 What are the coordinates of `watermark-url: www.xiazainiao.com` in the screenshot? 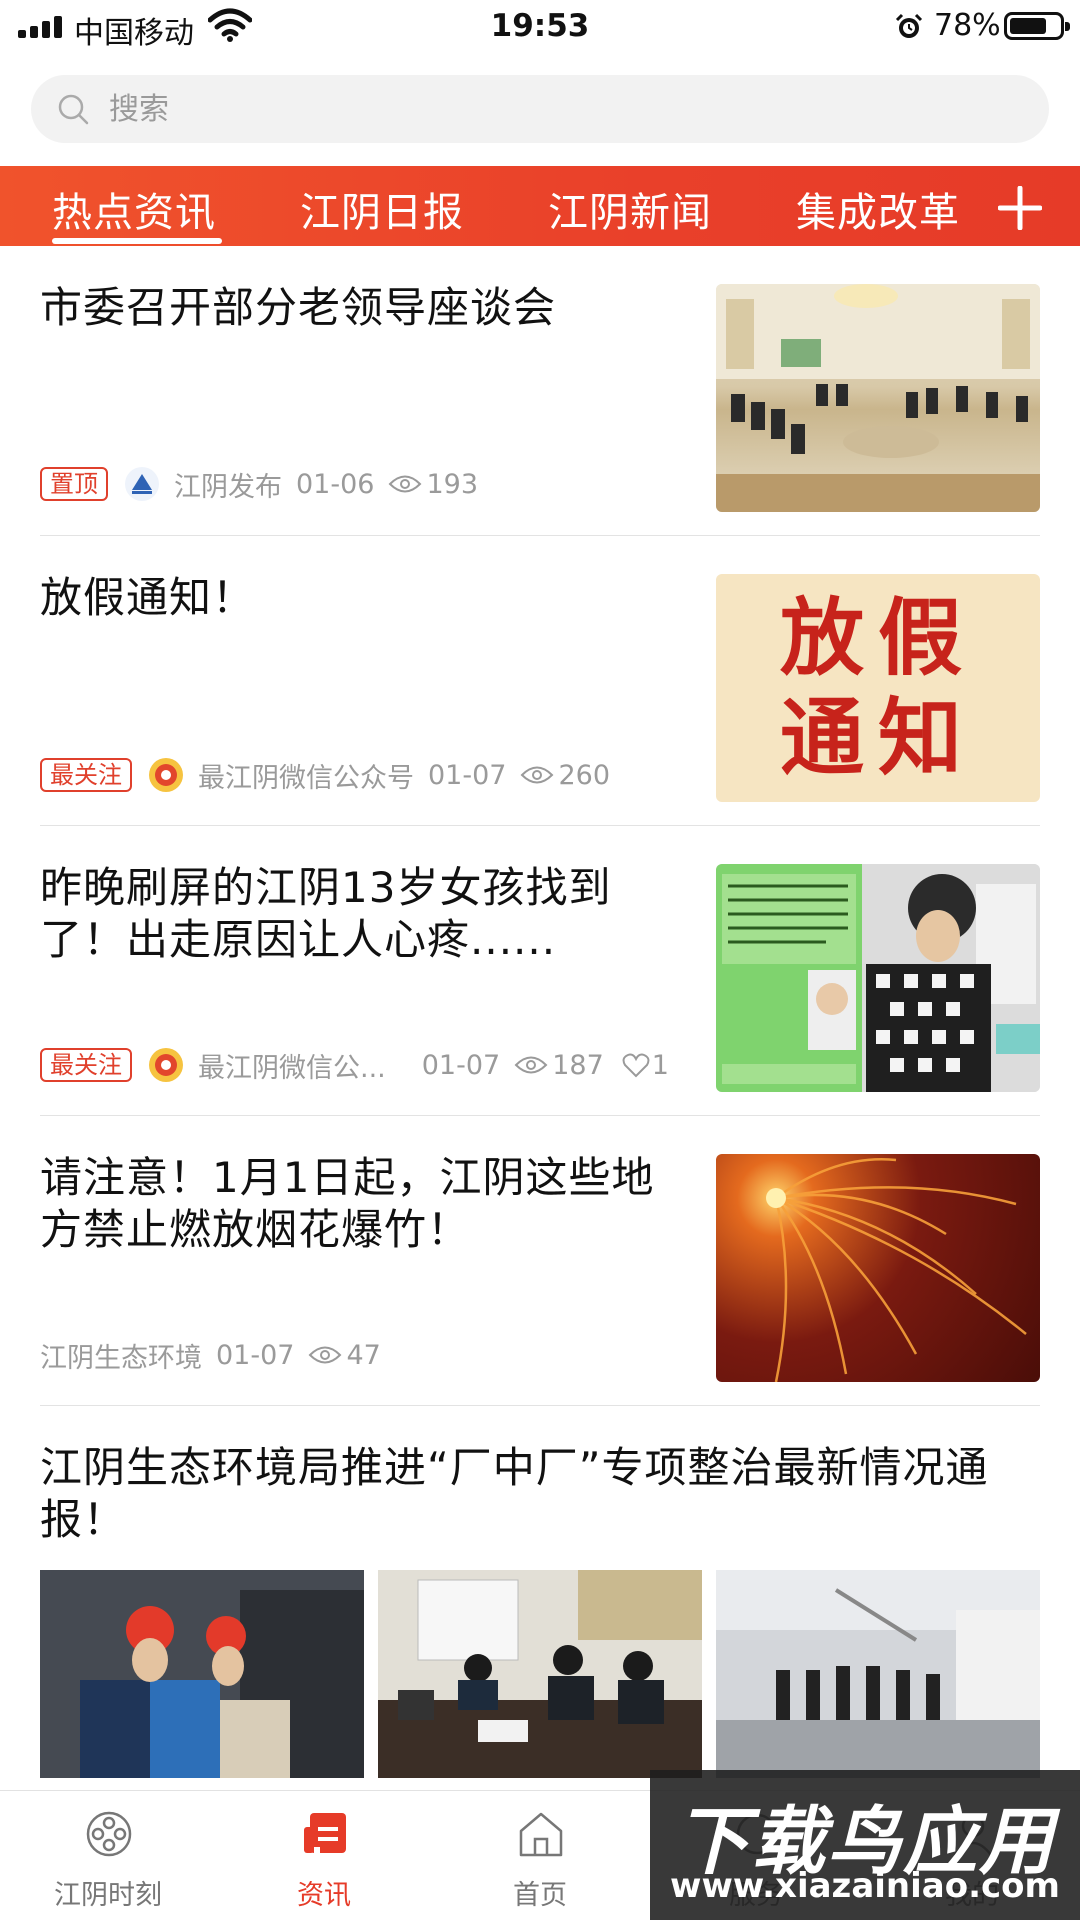 It's located at (865, 1886).